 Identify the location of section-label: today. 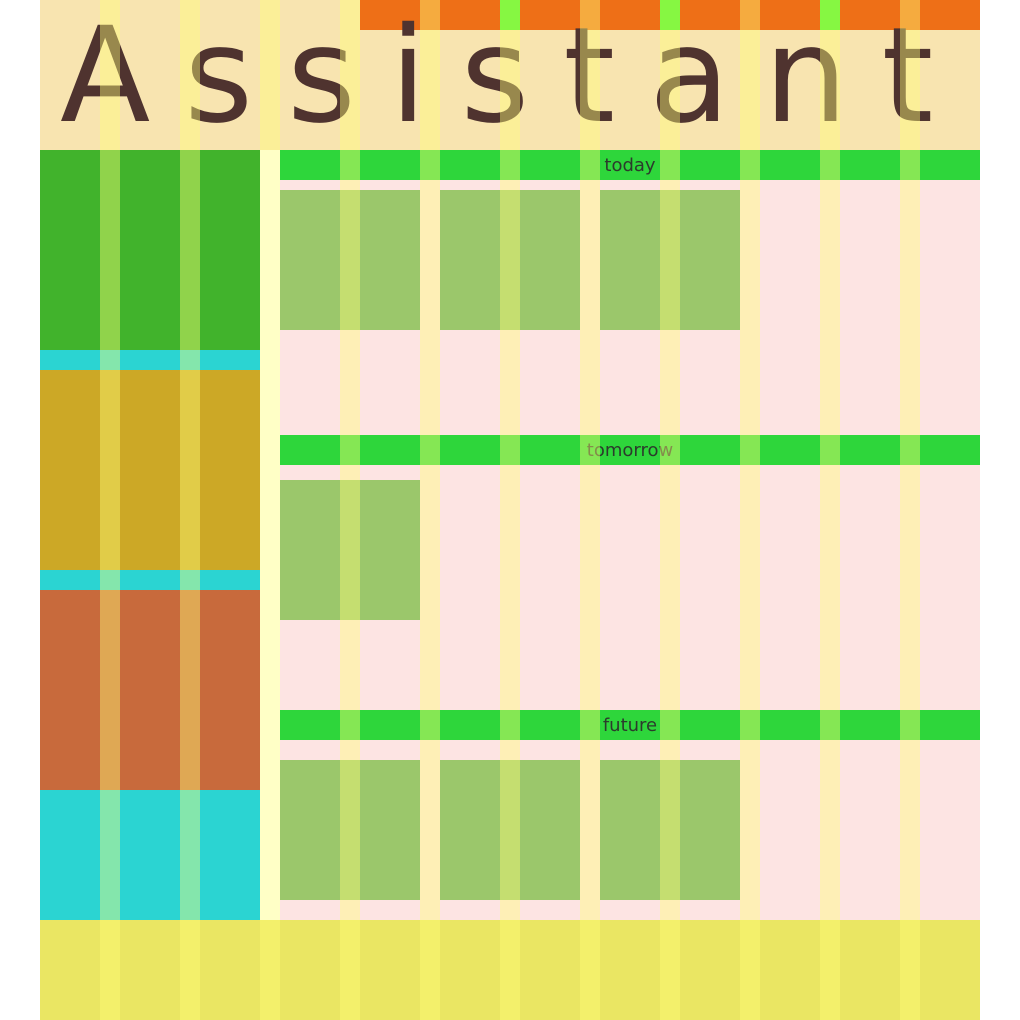
(630, 165).